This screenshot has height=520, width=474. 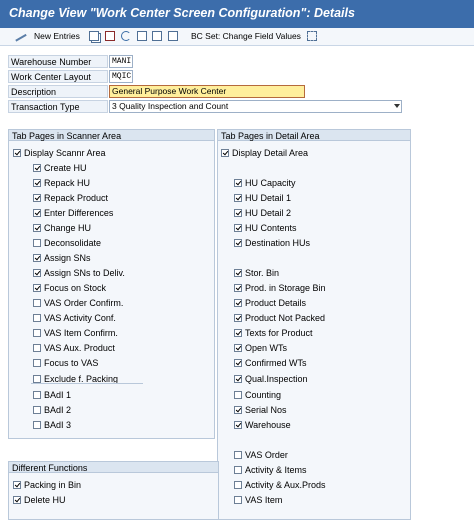 I want to click on detail-checkbox-hu-capacity: HU Capacity, so click(x=265, y=183).